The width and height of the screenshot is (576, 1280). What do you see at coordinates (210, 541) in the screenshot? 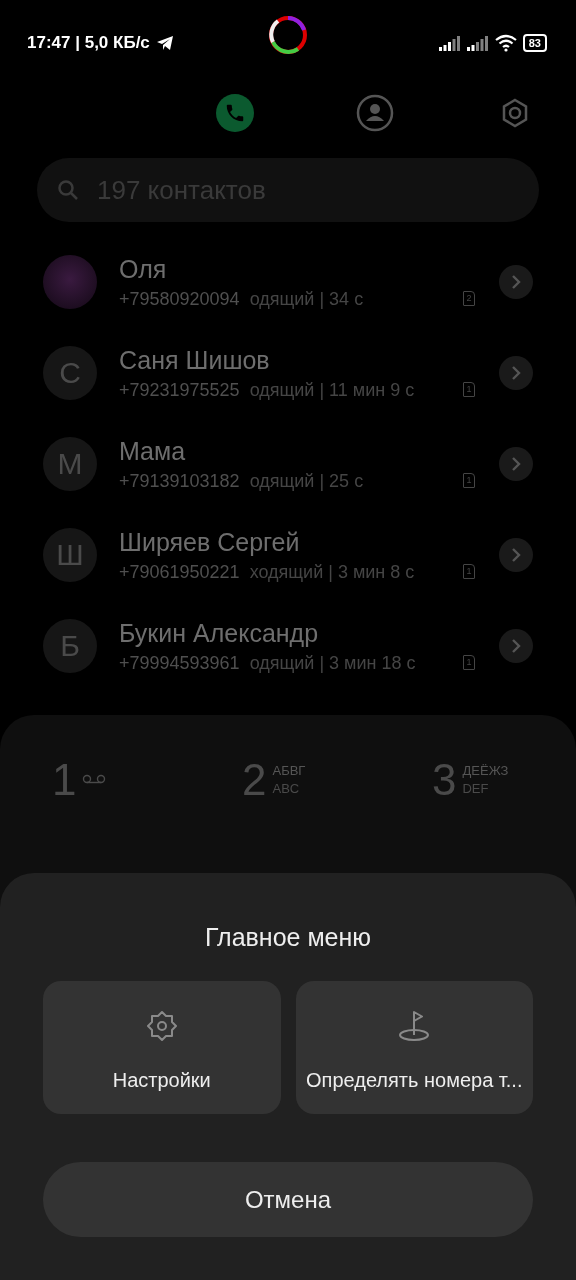
I see `contact-name: Ширяев Сергей` at bounding box center [210, 541].